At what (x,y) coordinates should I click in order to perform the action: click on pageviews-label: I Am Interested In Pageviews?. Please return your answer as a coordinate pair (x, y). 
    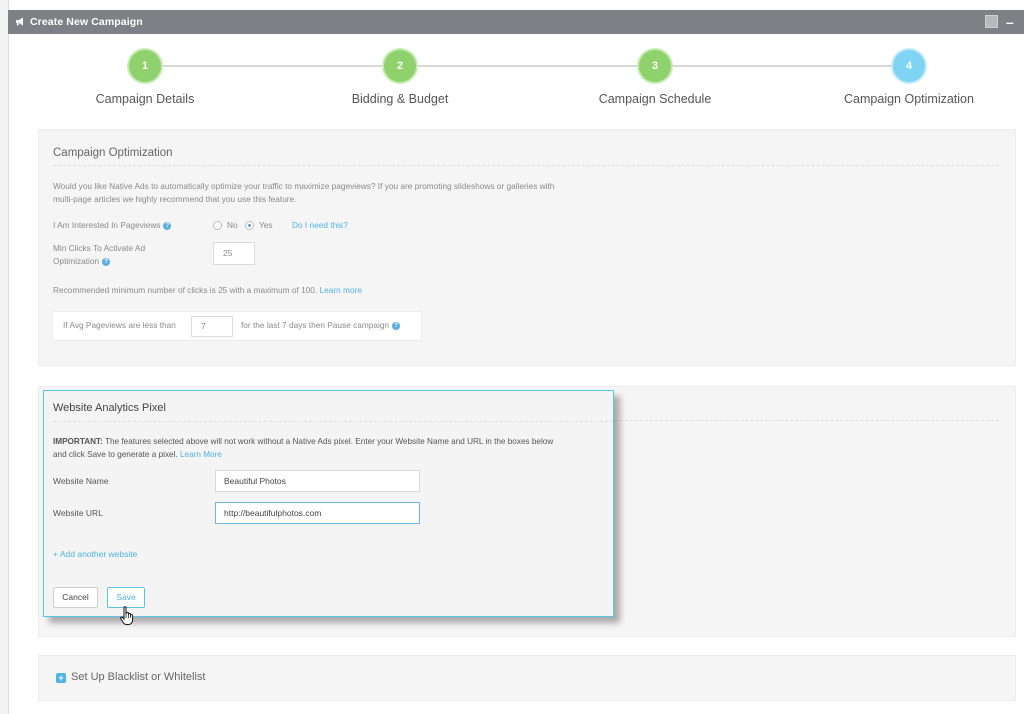
    Looking at the image, I should click on (112, 225).